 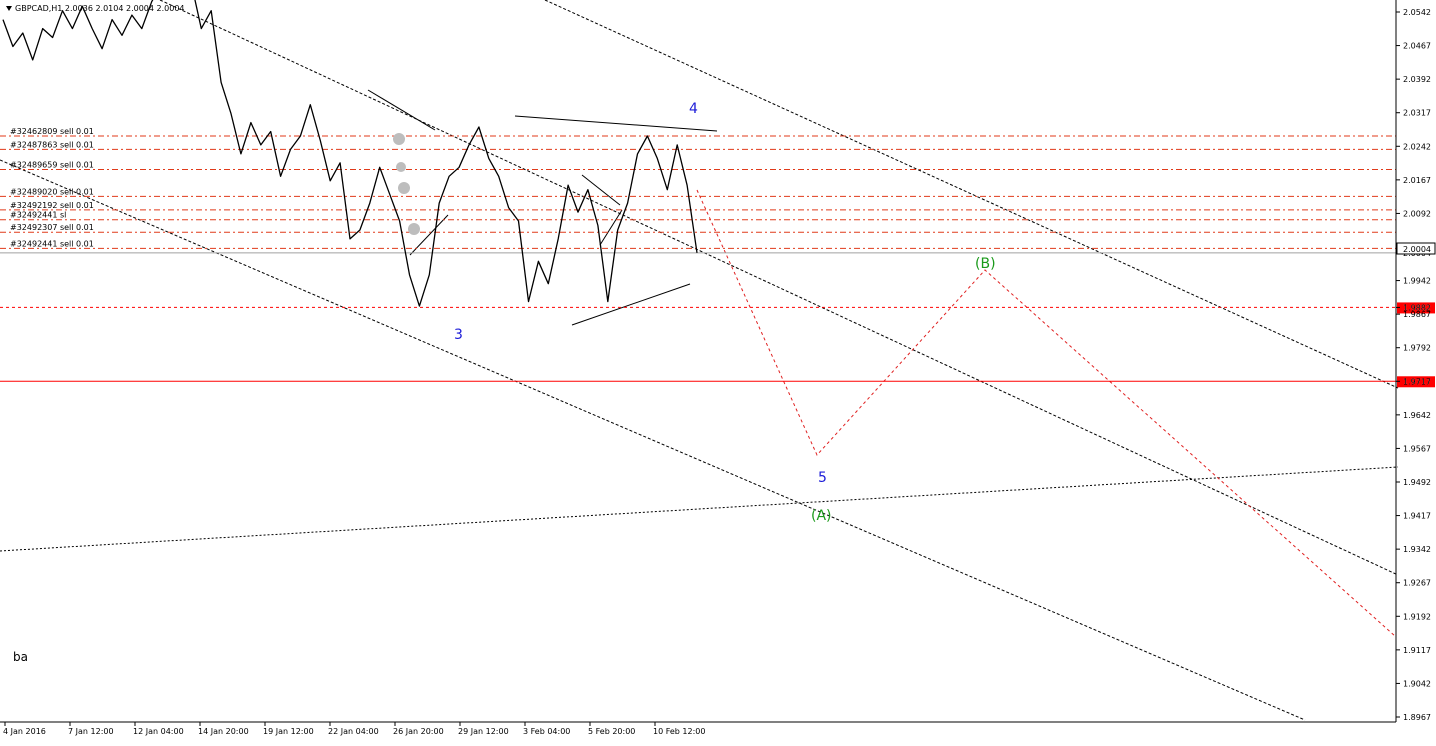 What do you see at coordinates (1417, 381) in the screenshot?
I see `y-tick-label: 1.9717` at bounding box center [1417, 381].